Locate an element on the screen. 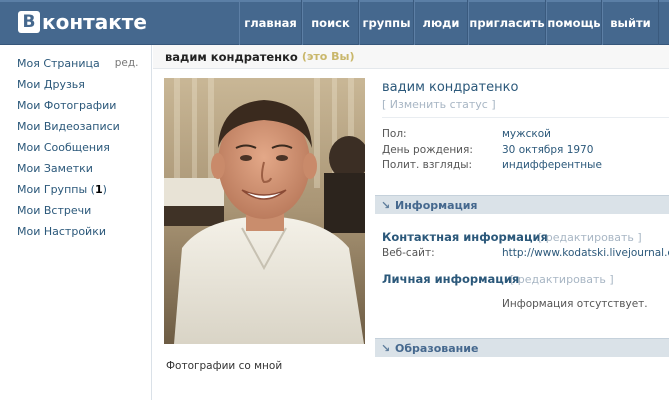  personal-info-title: Личная информация is located at coordinates (451, 279).